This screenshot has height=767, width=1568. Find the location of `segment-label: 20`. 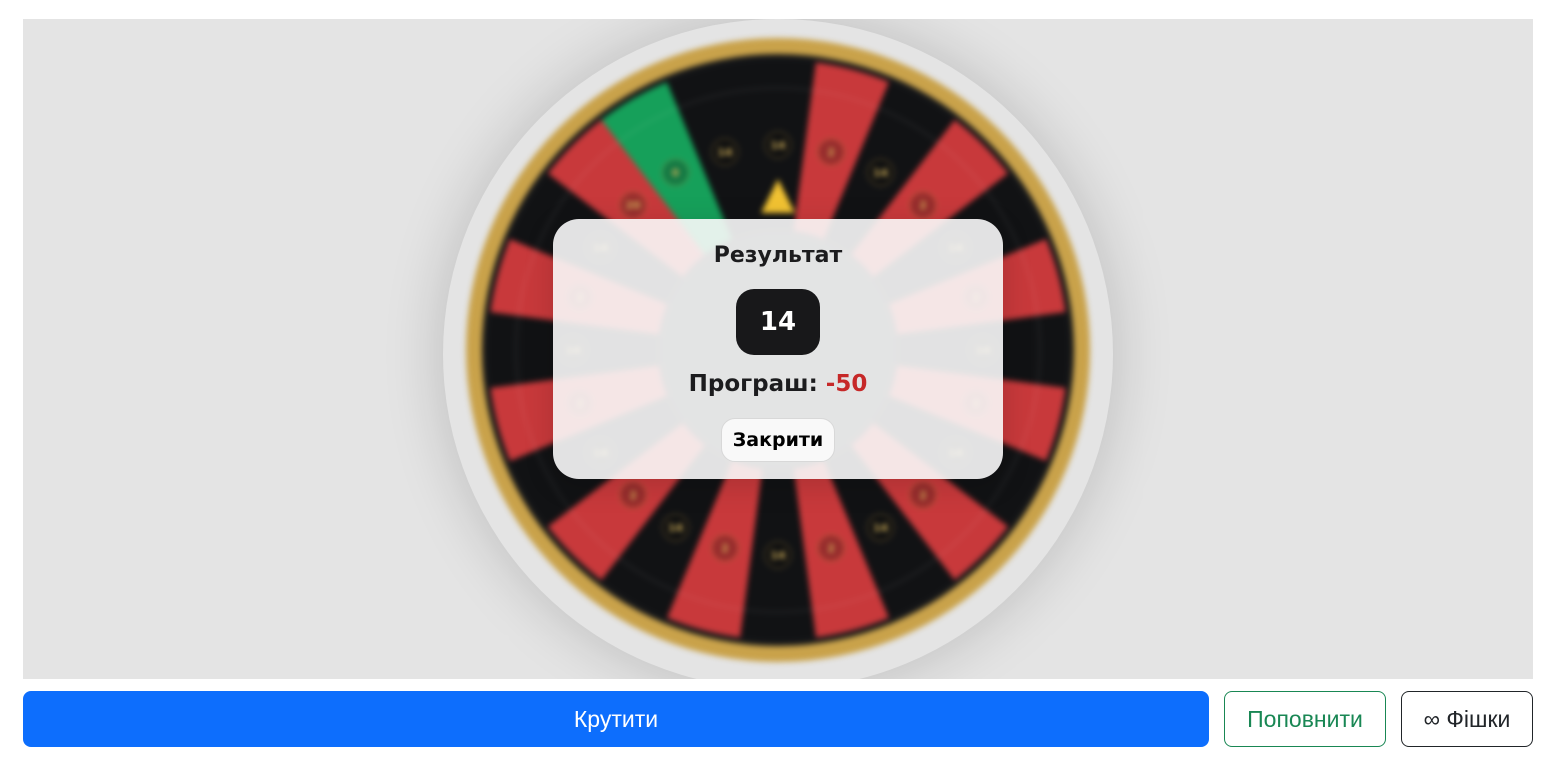

segment-label: 20 is located at coordinates (633, 205).